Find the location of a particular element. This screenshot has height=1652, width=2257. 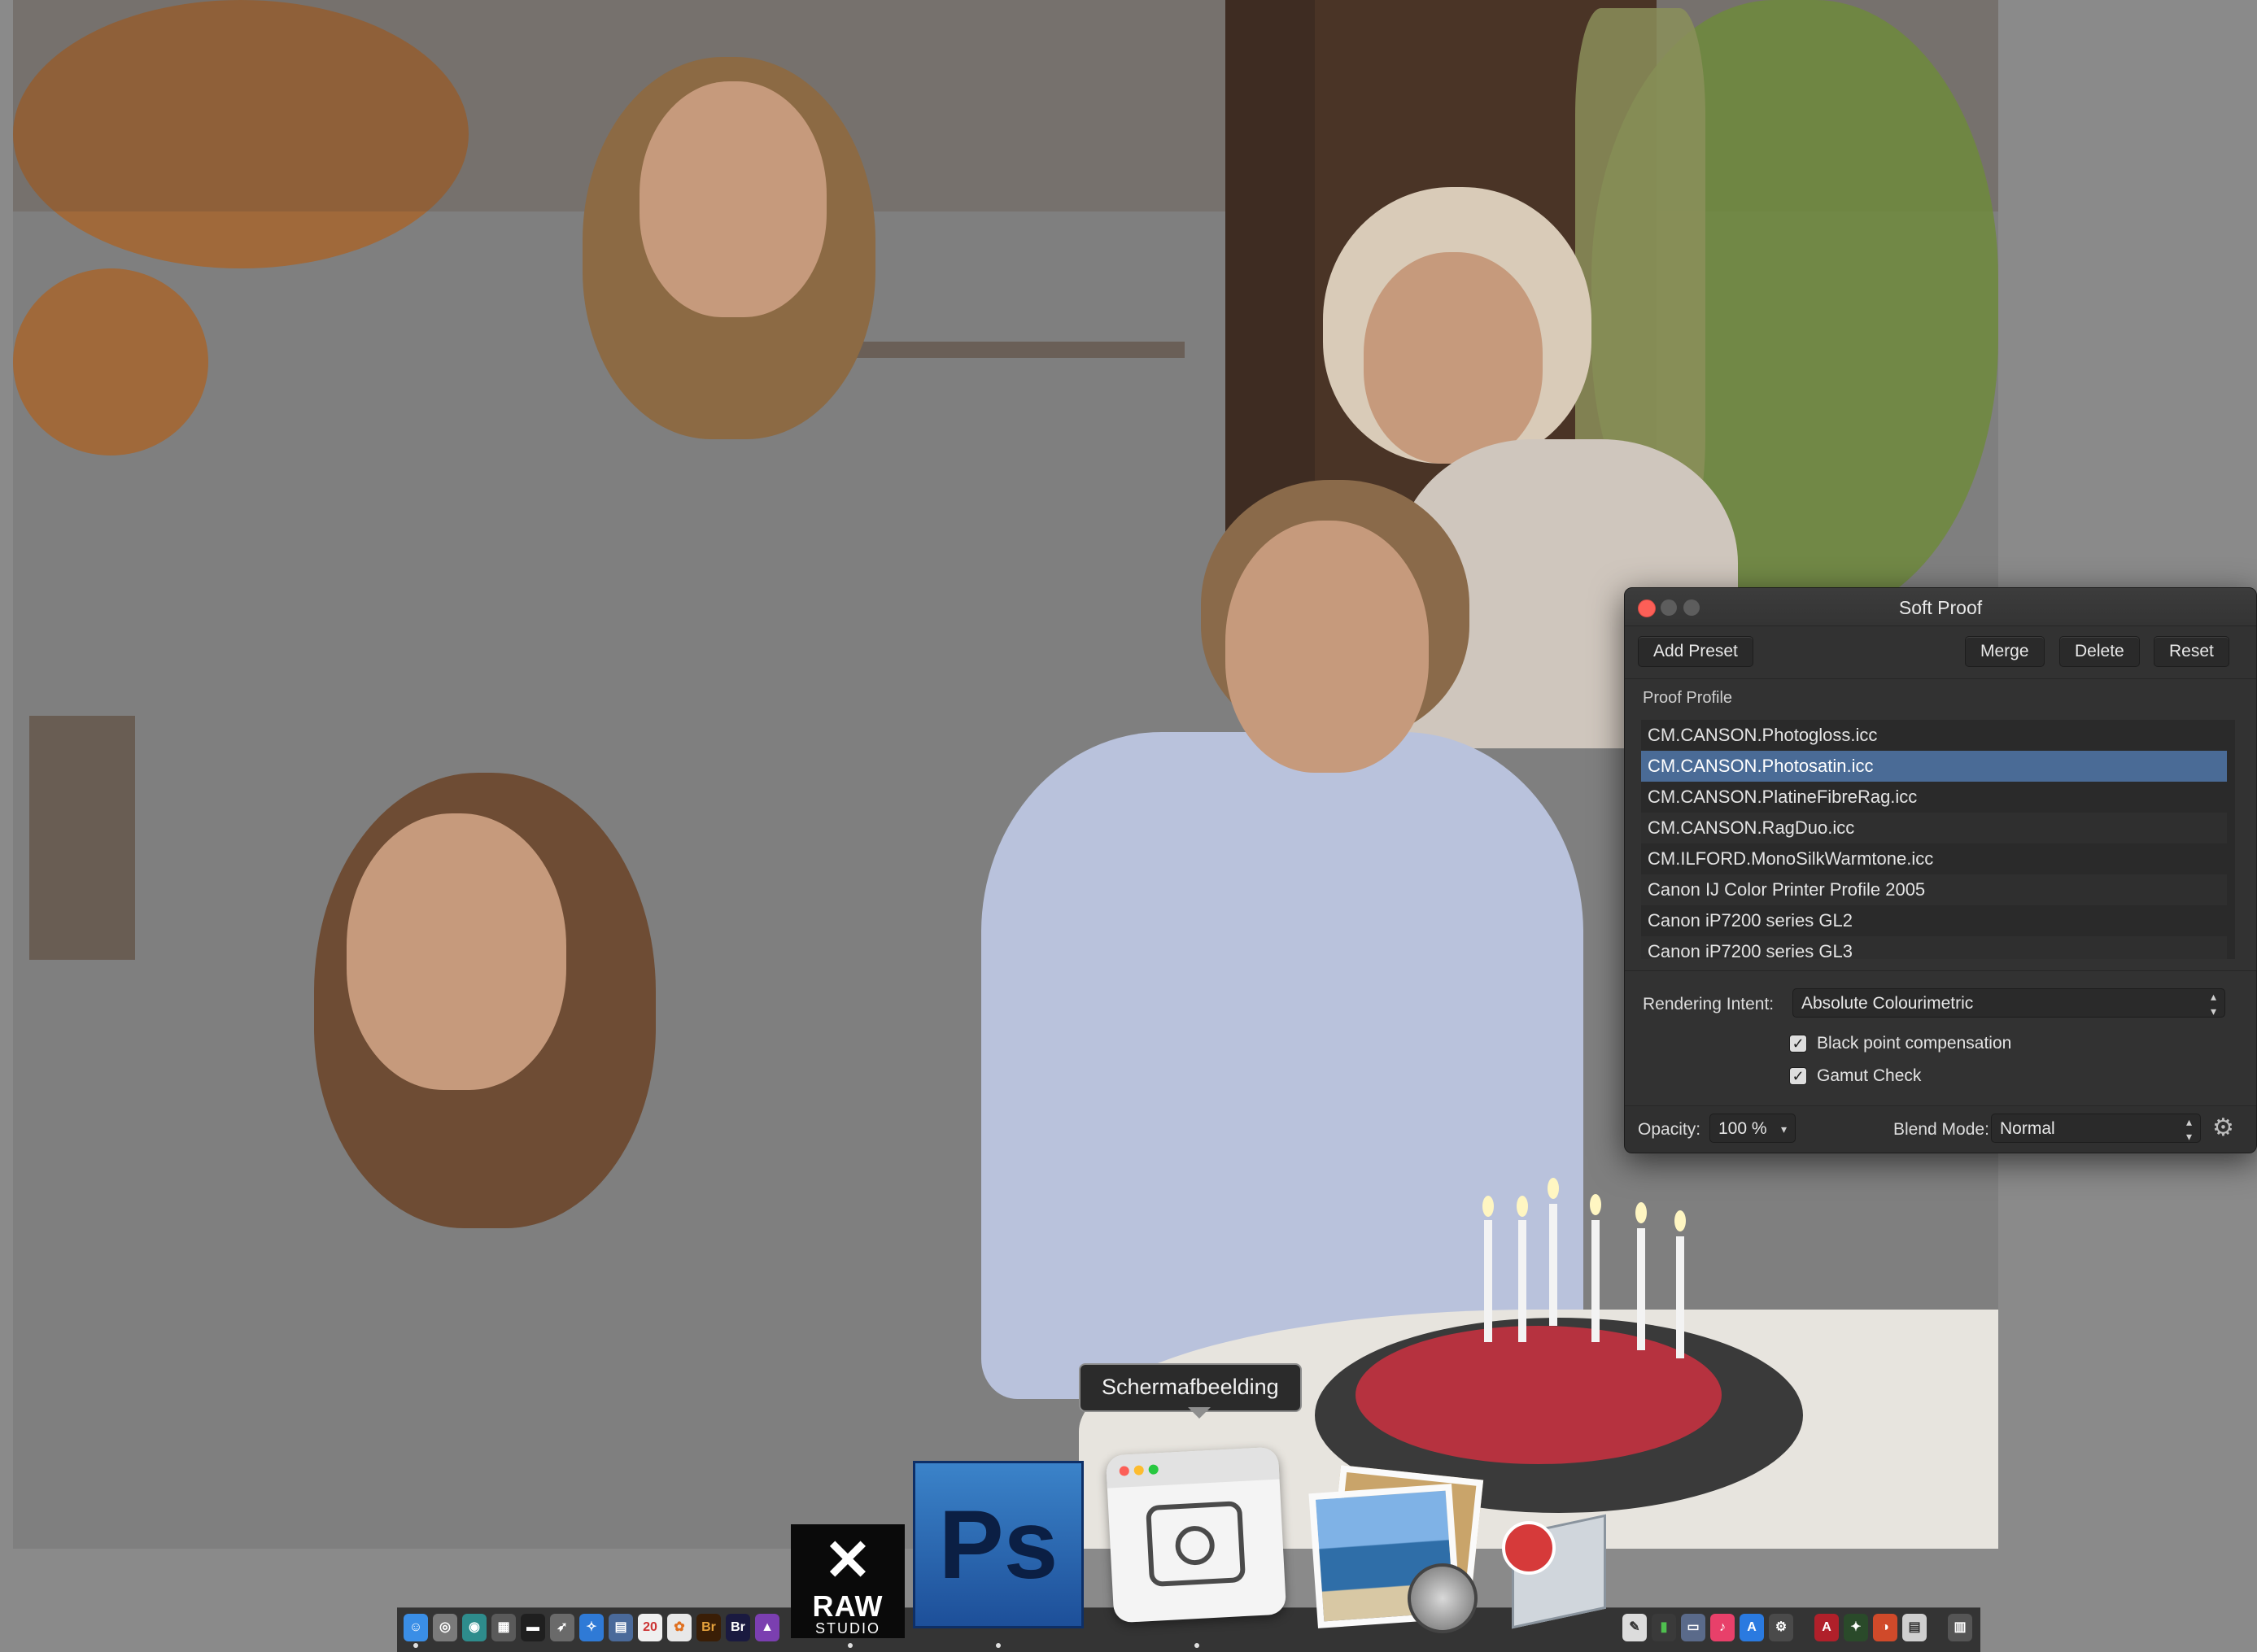

rendering-intent-select: Absolute Colourimetric ▴ ▾ is located at coordinates (2008, 1003).